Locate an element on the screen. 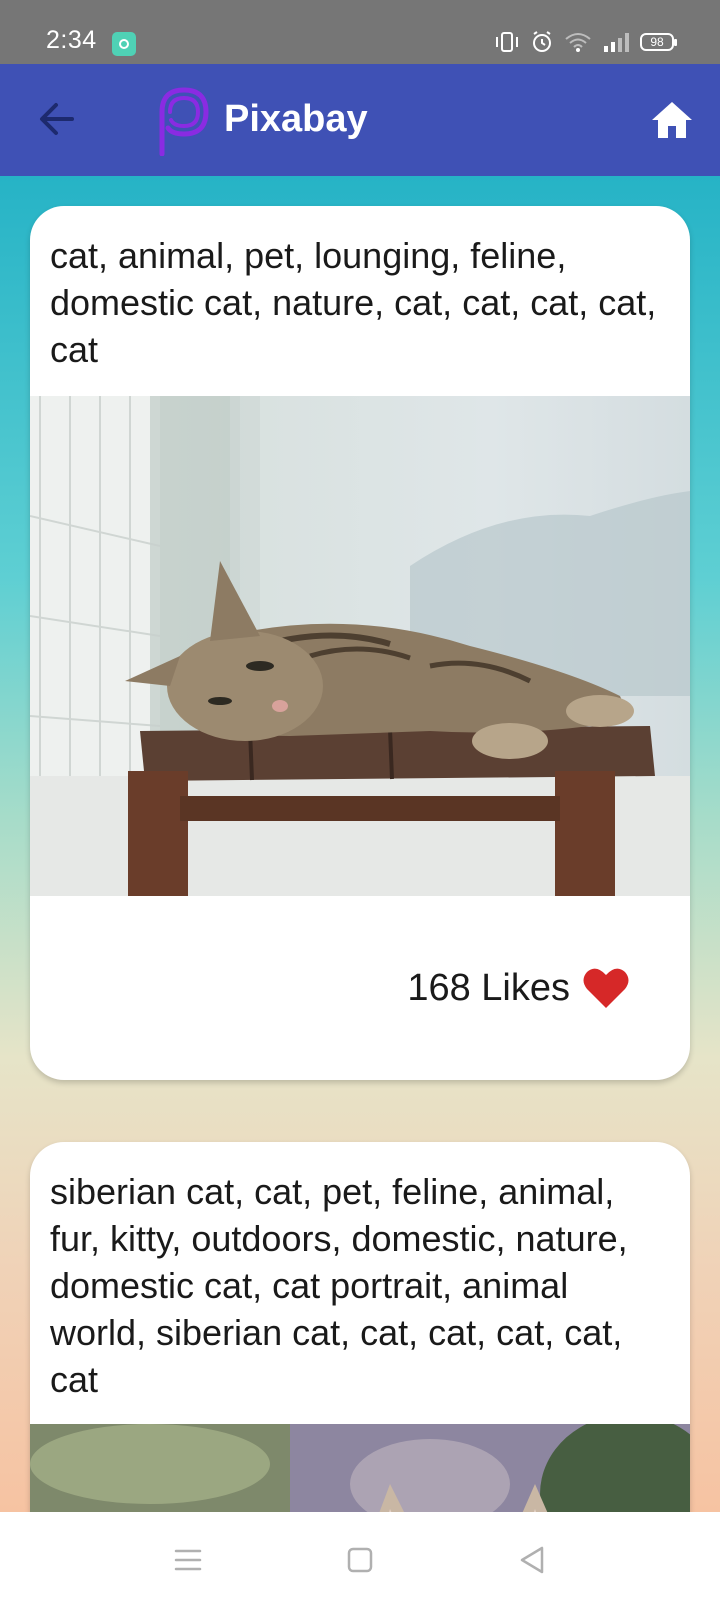  alarm-icon is located at coordinates (542, 41).